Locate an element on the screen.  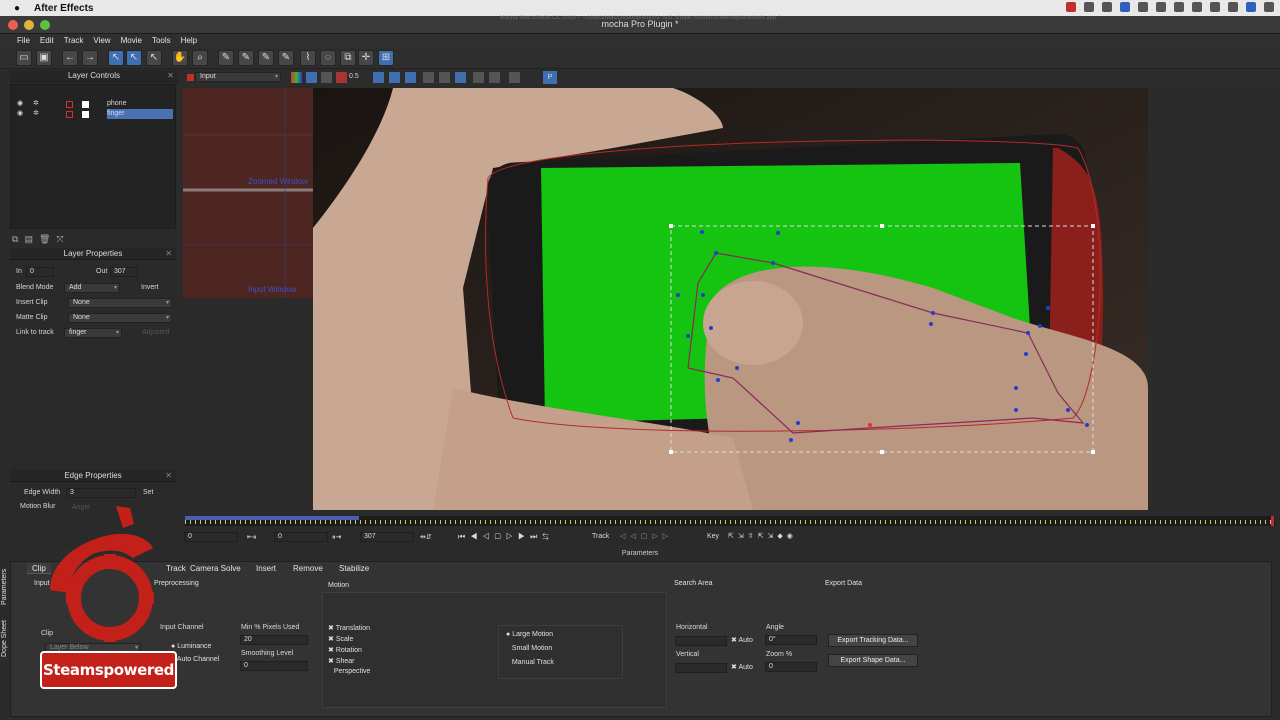
open-icon: ▭ is located at coordinates (24, 58).